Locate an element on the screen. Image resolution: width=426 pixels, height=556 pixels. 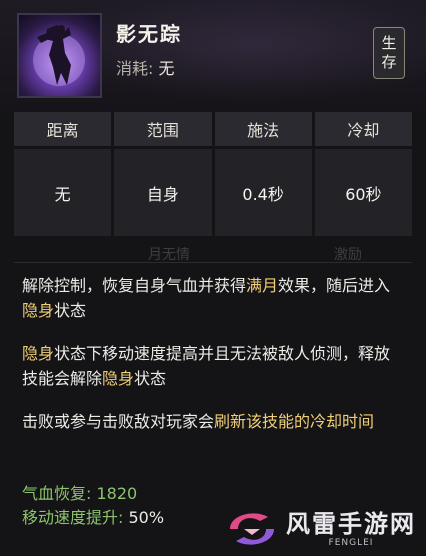
skill-icon is located at coordinates (59, 55).